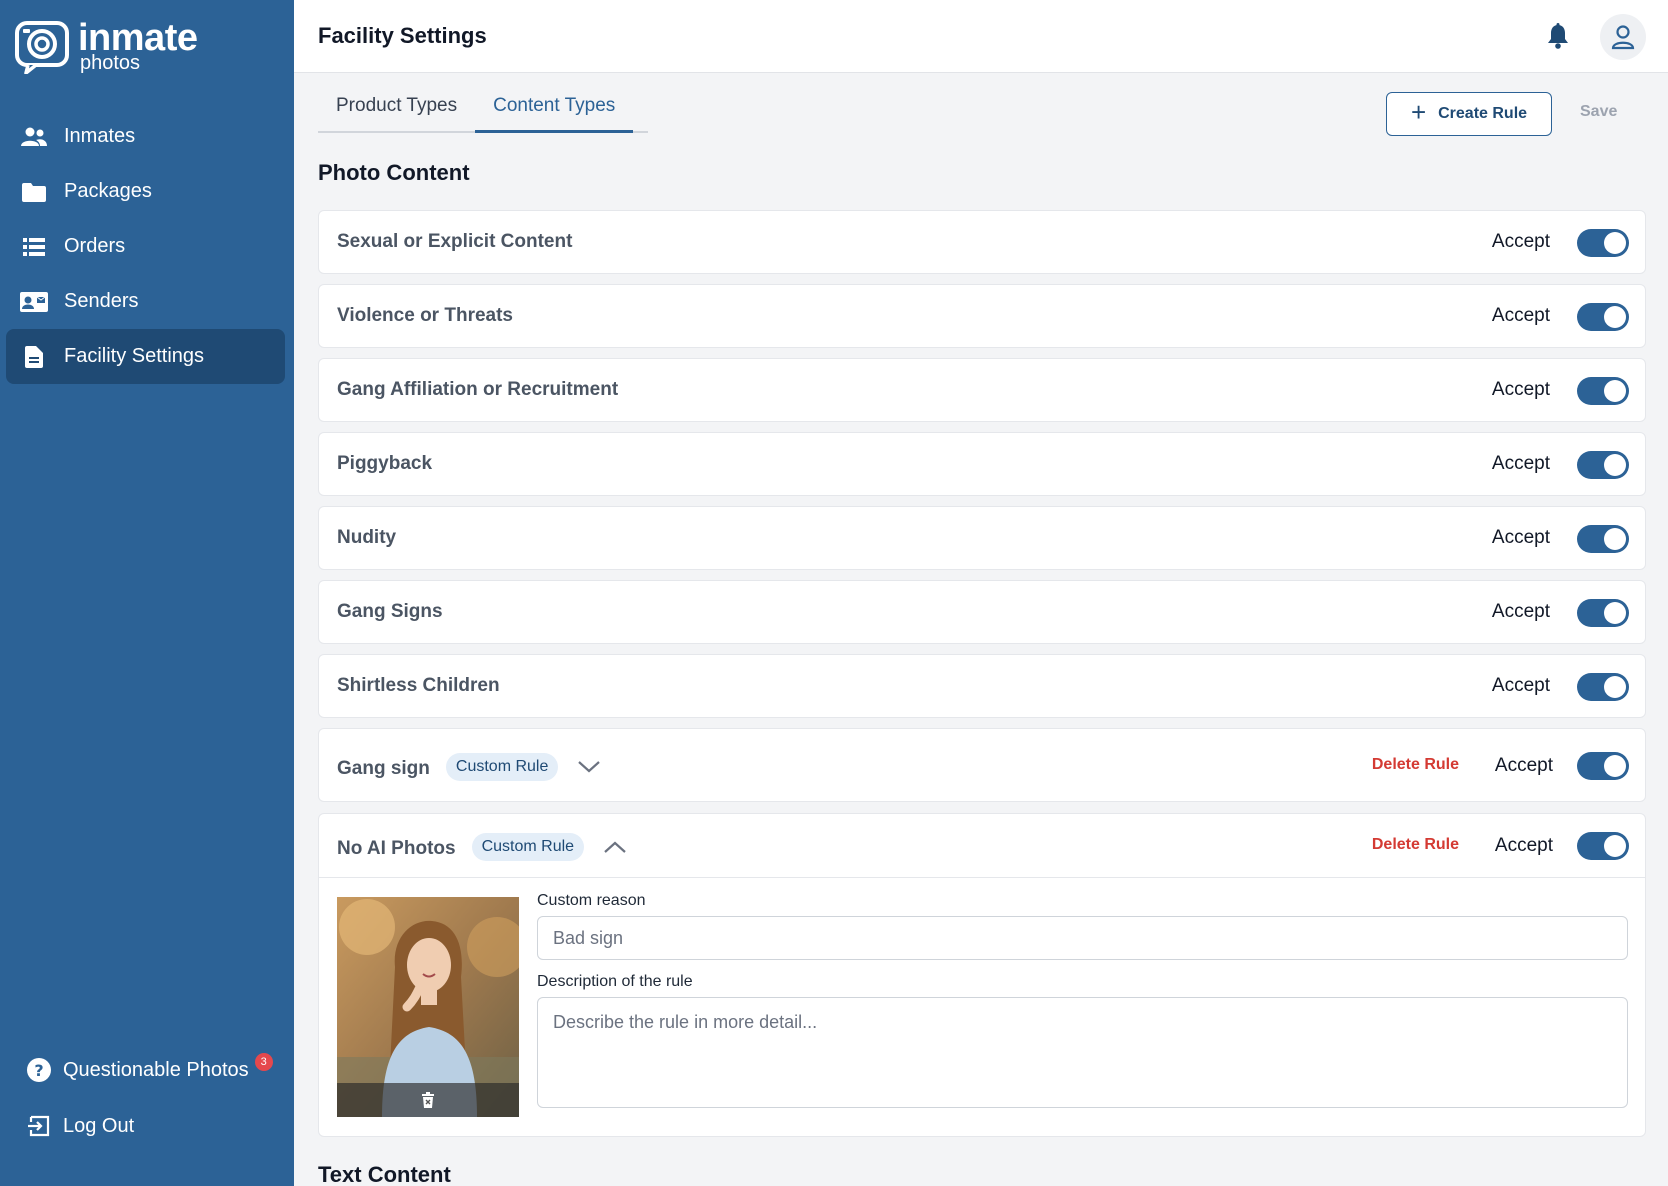  Describe the element at coordinates (34, 357) in the screenshot. I see `document-icon` at that location.